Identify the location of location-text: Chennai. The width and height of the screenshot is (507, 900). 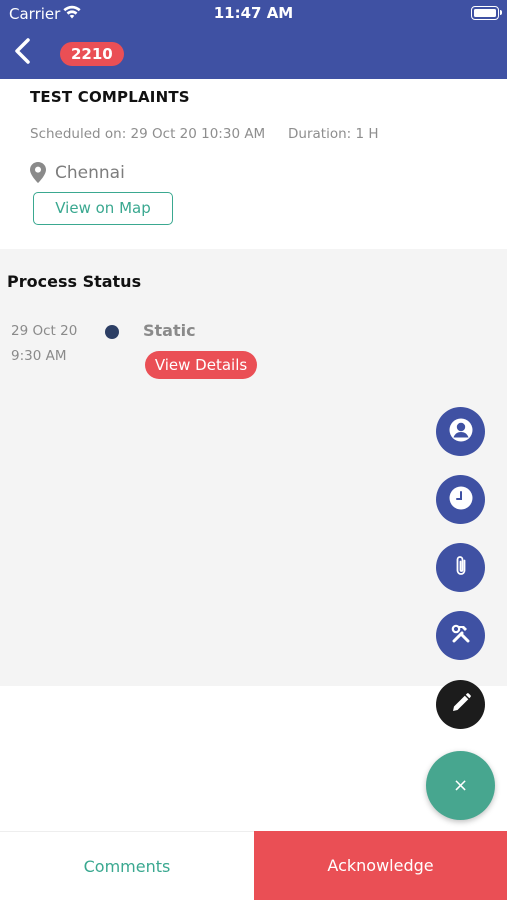
(90, 173).